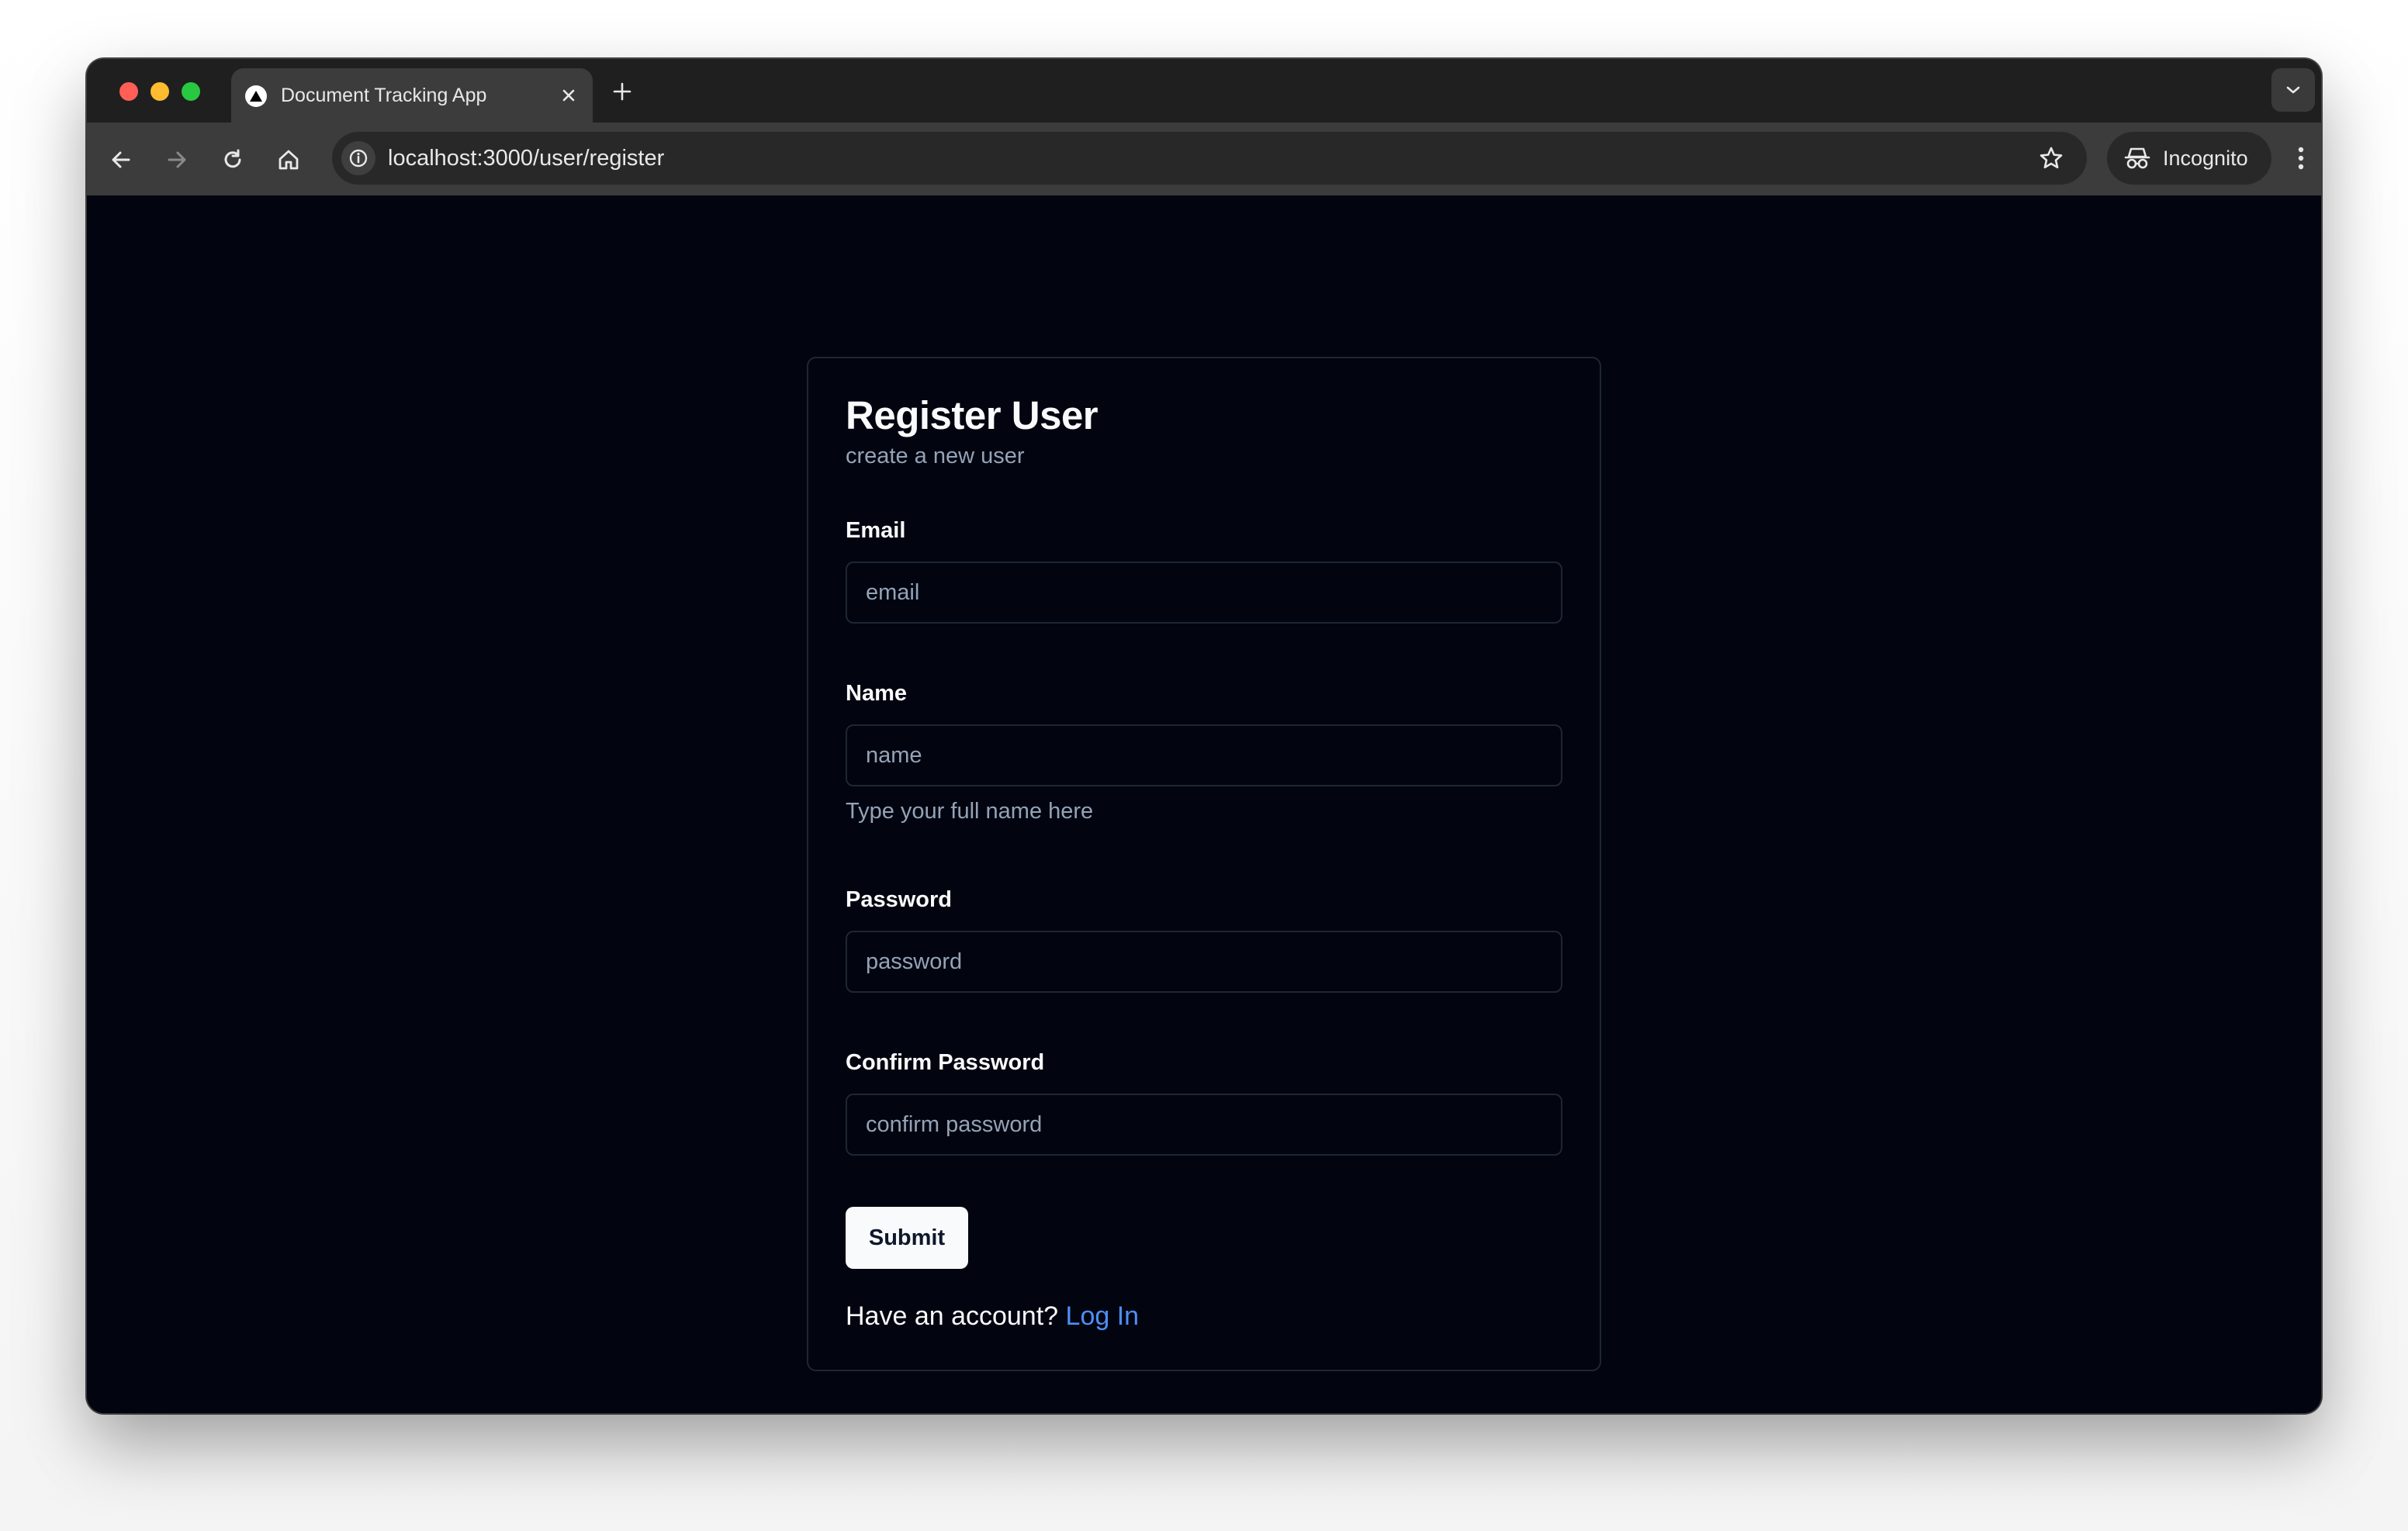 The height and width of the screenshot is (1531, 2408). I want to click on incognito-label: Incognito, so click(2206, 158).